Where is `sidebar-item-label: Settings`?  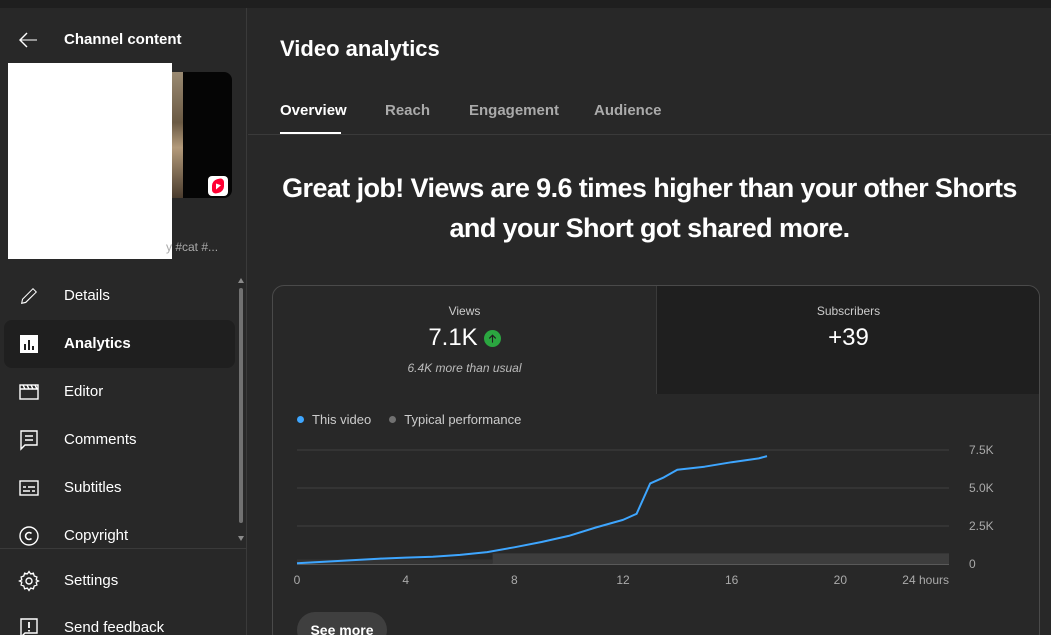
sidebar-item-label: Settings is located at coordinates (91, 580).